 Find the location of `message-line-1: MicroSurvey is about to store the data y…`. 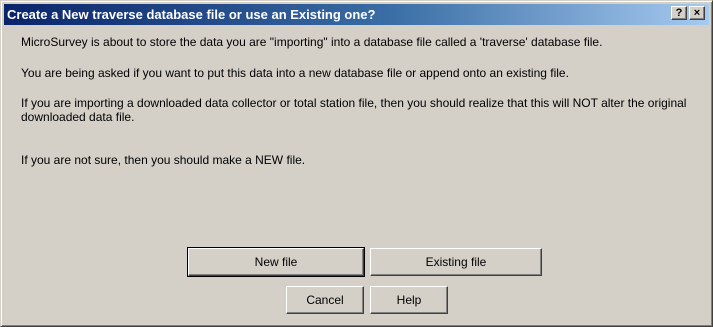

message-line-1: MicroSurvey is about to store the data y… is located at coordinates (312, 42).